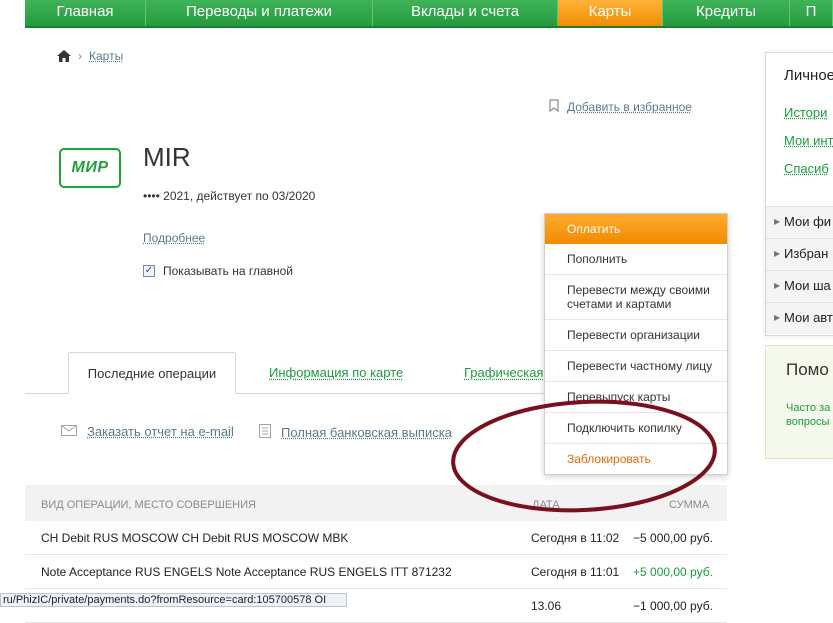 The height and width of the screenshot is (623, 833). I want to click on section-label: Мои фи, so click(808, 221).